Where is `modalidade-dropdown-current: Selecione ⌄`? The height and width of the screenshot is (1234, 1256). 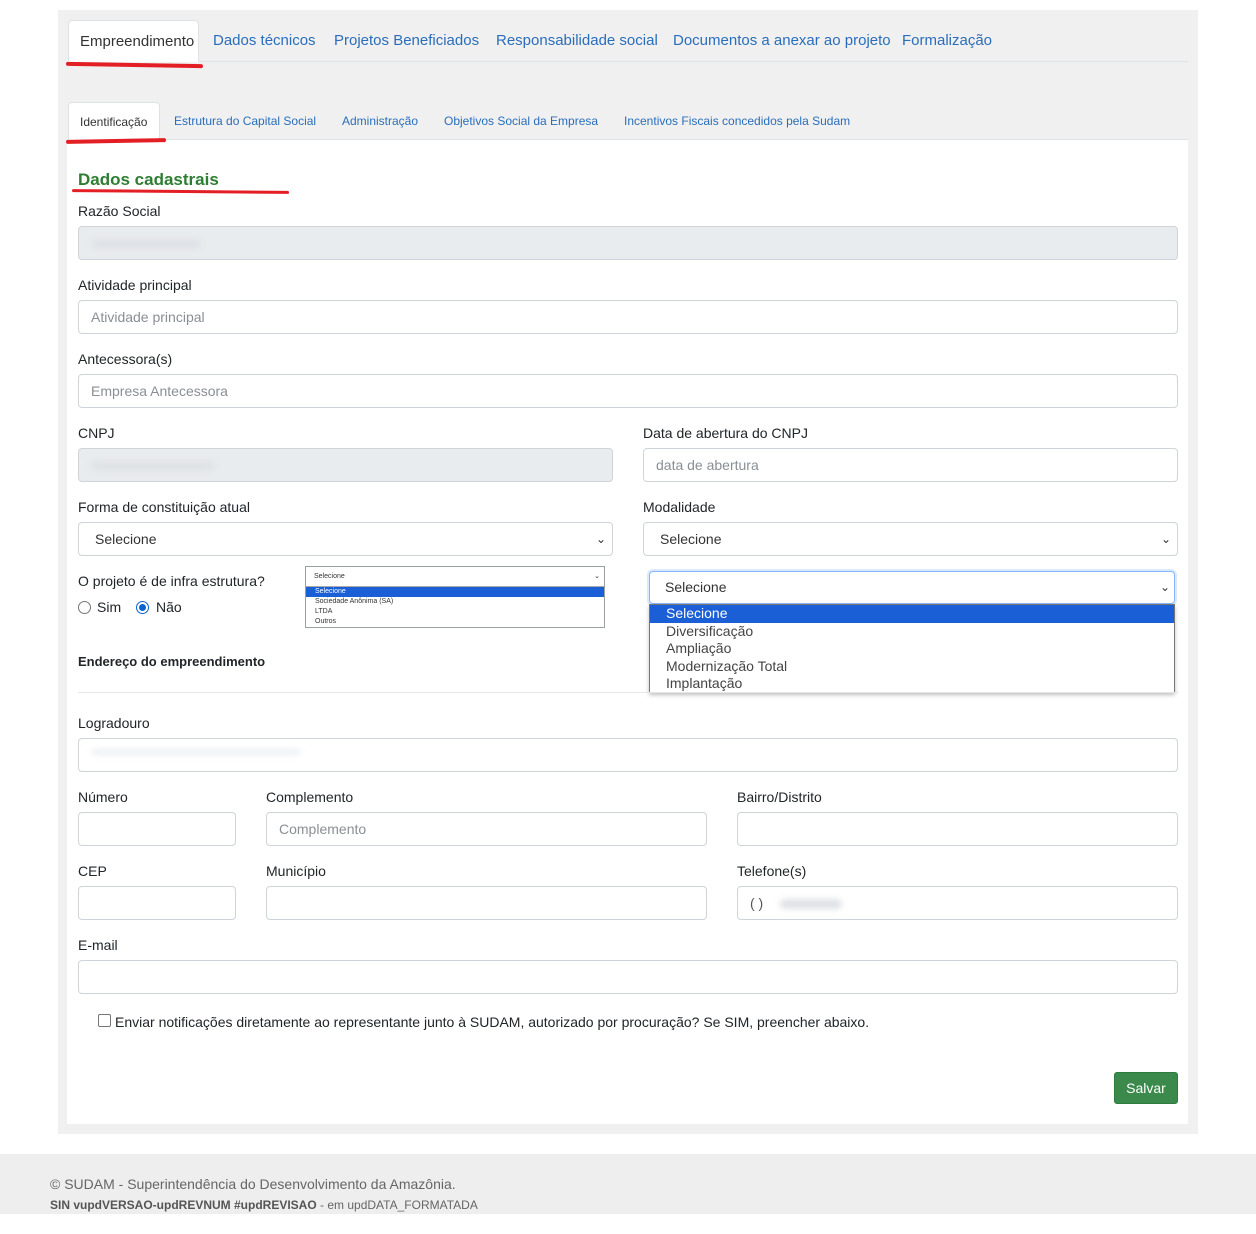
modalidade-dropdown-current: Selecione ⌄ is located at coordinates (912, 587).